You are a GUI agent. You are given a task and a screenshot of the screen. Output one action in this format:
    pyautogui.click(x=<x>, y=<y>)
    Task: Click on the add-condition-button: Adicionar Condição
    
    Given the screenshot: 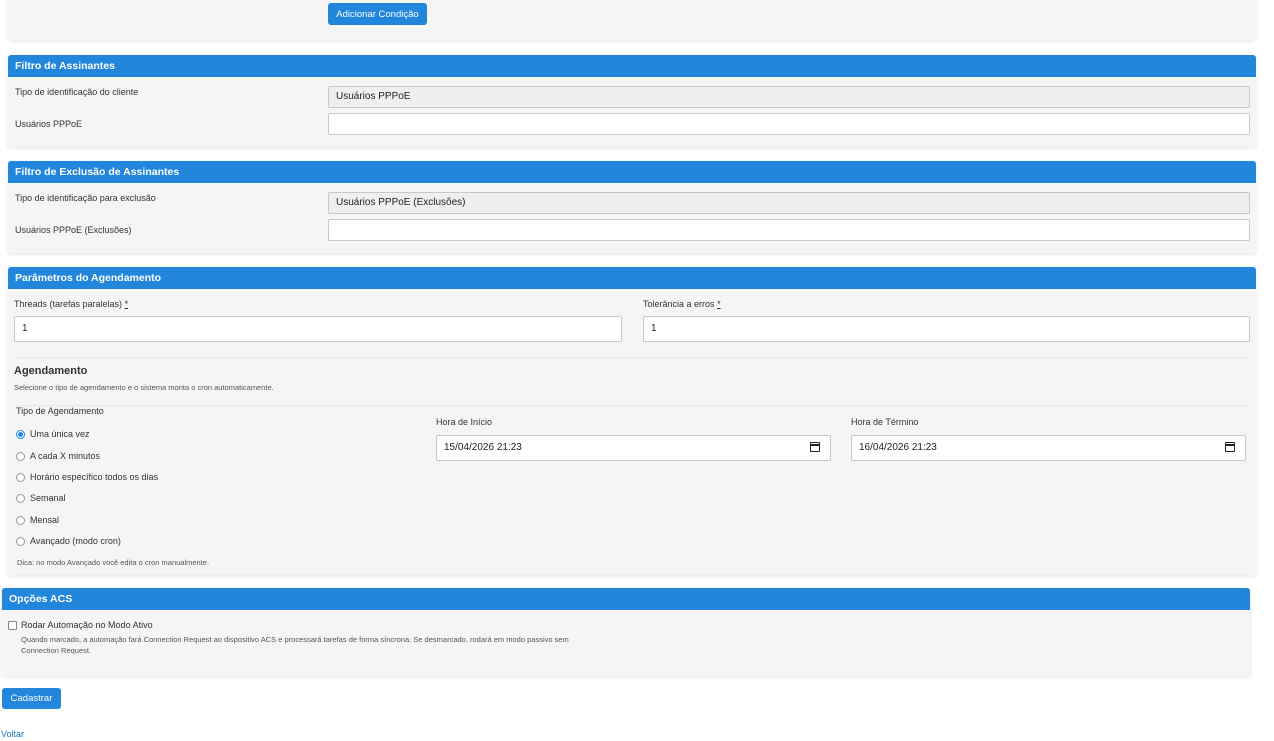 What is the action you would take?
    pyautogui.click(x=377, y=14)
    